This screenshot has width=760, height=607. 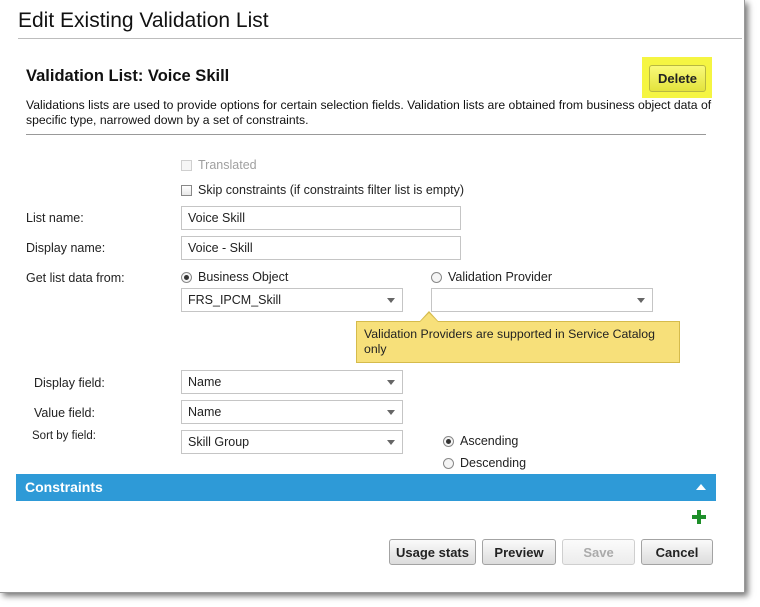 I want to click on translated-checkbox-row: Translated, so click(x=219, y=165).